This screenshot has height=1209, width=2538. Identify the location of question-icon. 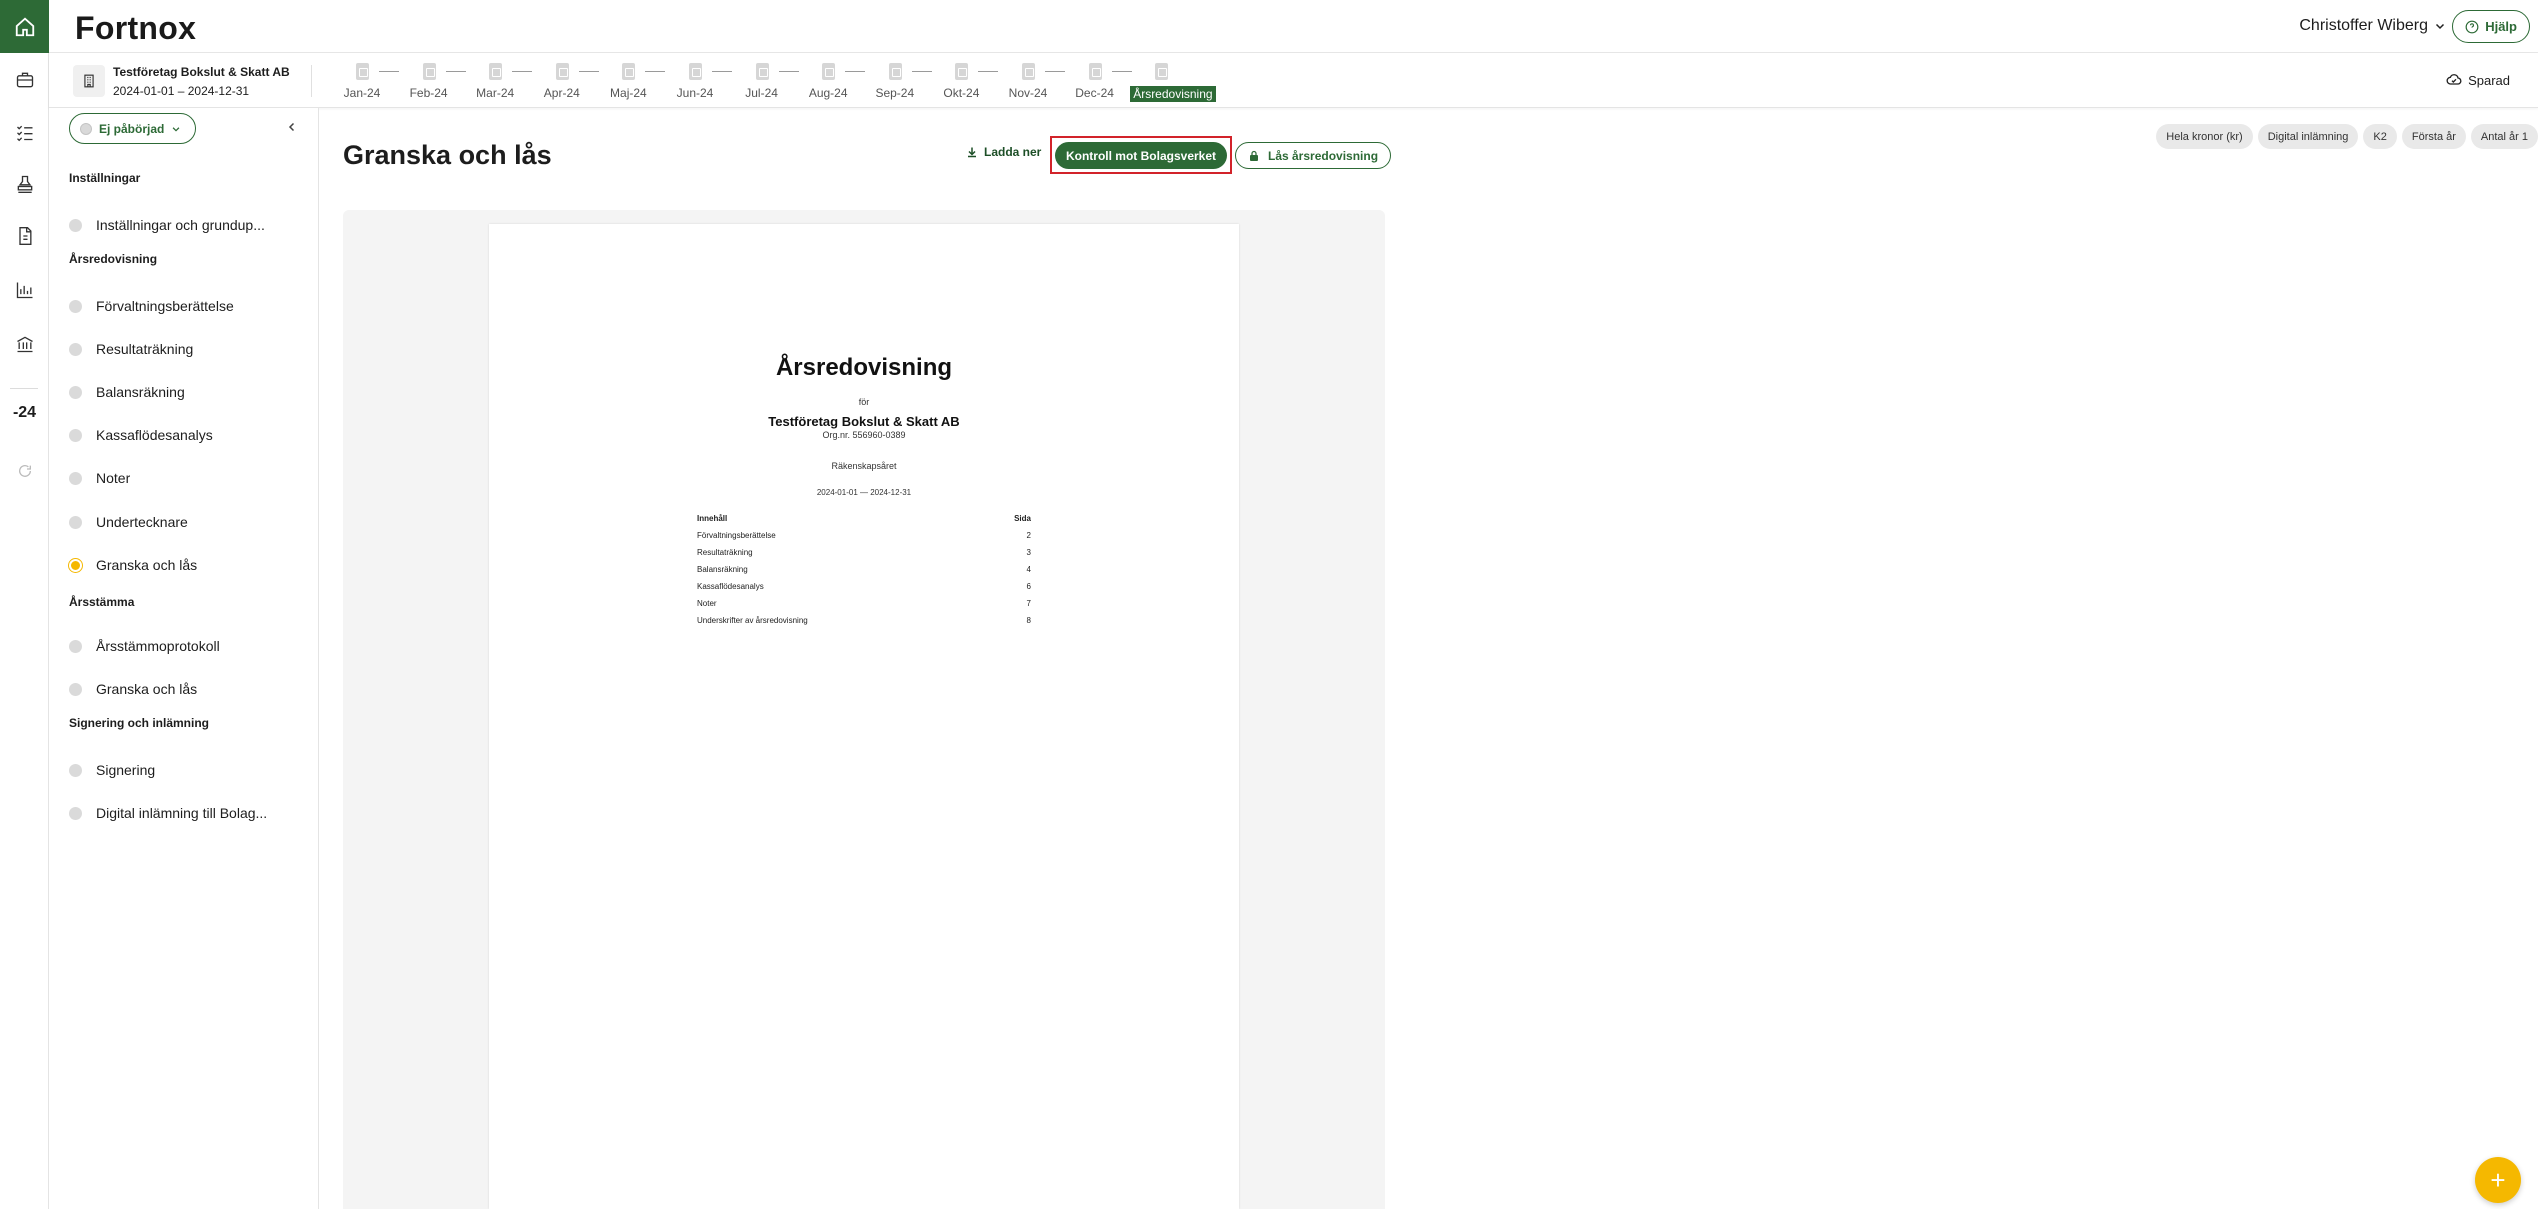
(2472, 26).